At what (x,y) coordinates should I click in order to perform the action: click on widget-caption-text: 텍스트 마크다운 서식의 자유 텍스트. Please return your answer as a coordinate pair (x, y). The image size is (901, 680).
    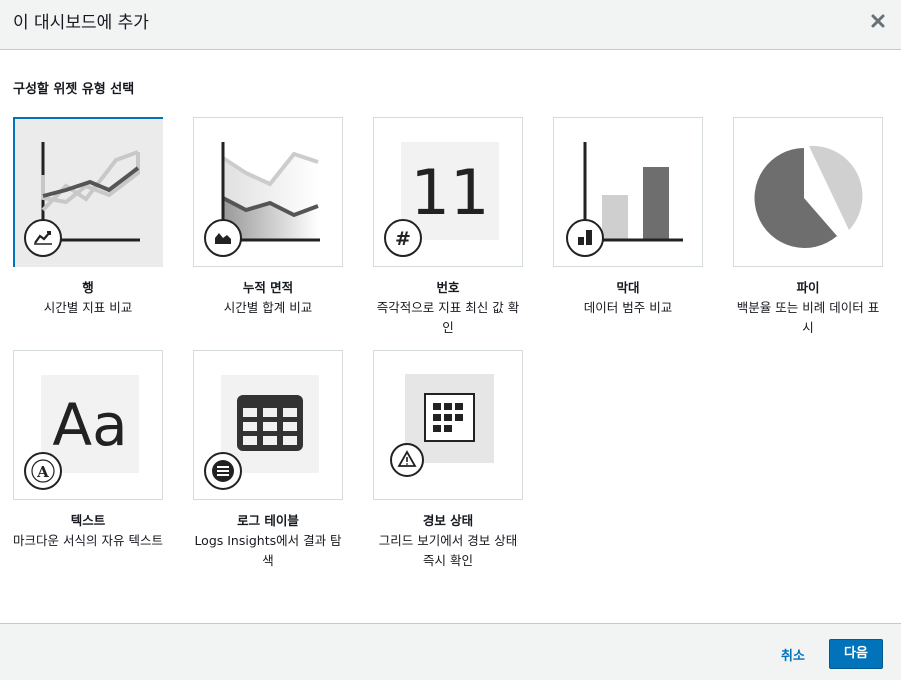
    Looking at the image, I should click on (88, 531).